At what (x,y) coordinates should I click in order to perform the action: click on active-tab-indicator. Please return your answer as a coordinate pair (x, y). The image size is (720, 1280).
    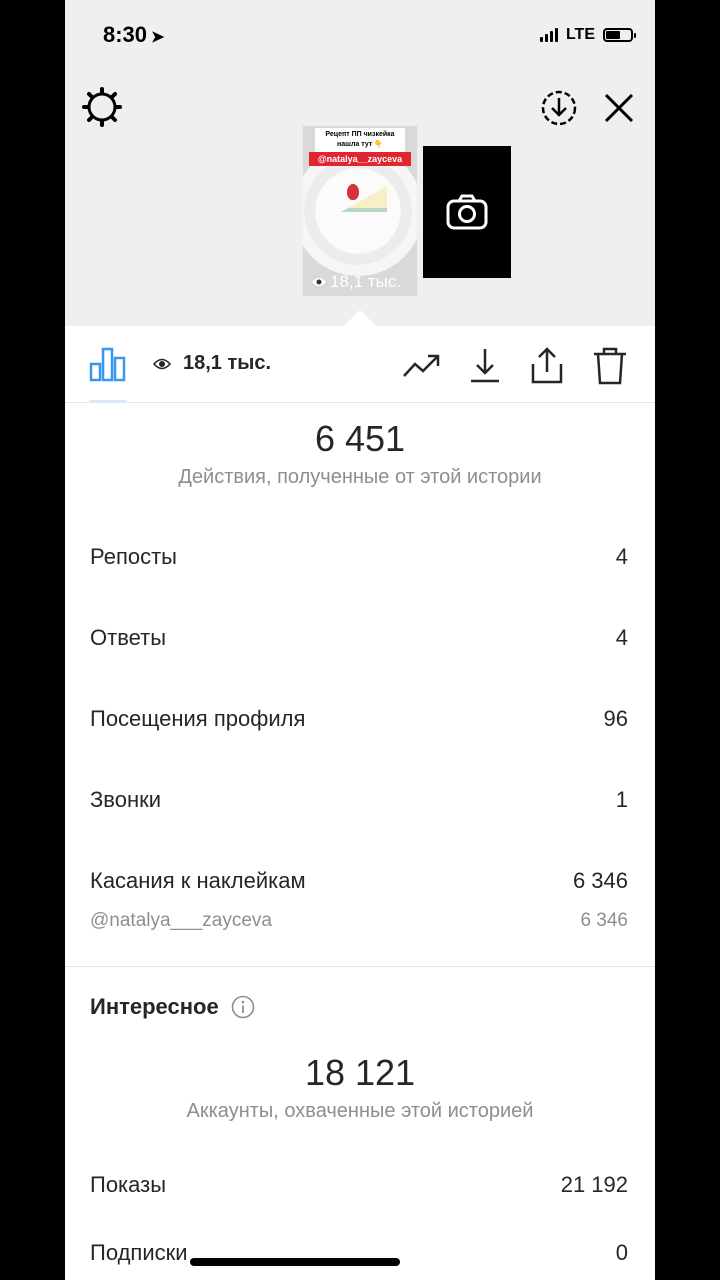
    Looking at the image, I should click on (108, 401).